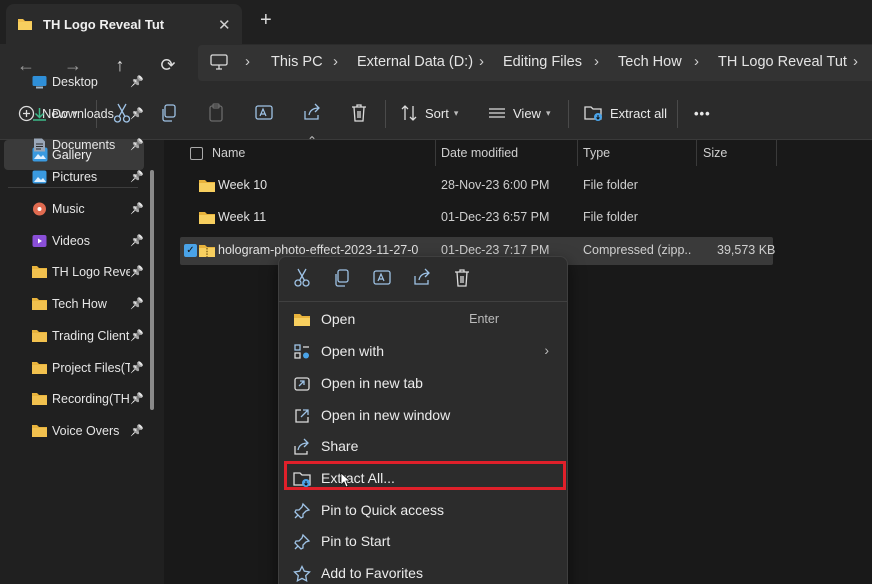 Image resolution: width=872 pixels, height=584 pixels. What do you see at coordinates (542, 62) in the screenshot?
I see `breadcrumb-editing-files: Editing Files` at bounding box center [542, 62].